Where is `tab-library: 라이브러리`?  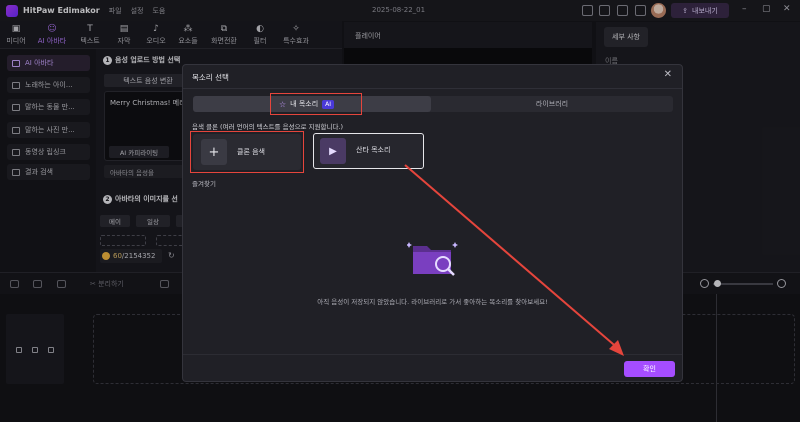
tab-library: 라이브러리 is located at coordinates (552, 104).